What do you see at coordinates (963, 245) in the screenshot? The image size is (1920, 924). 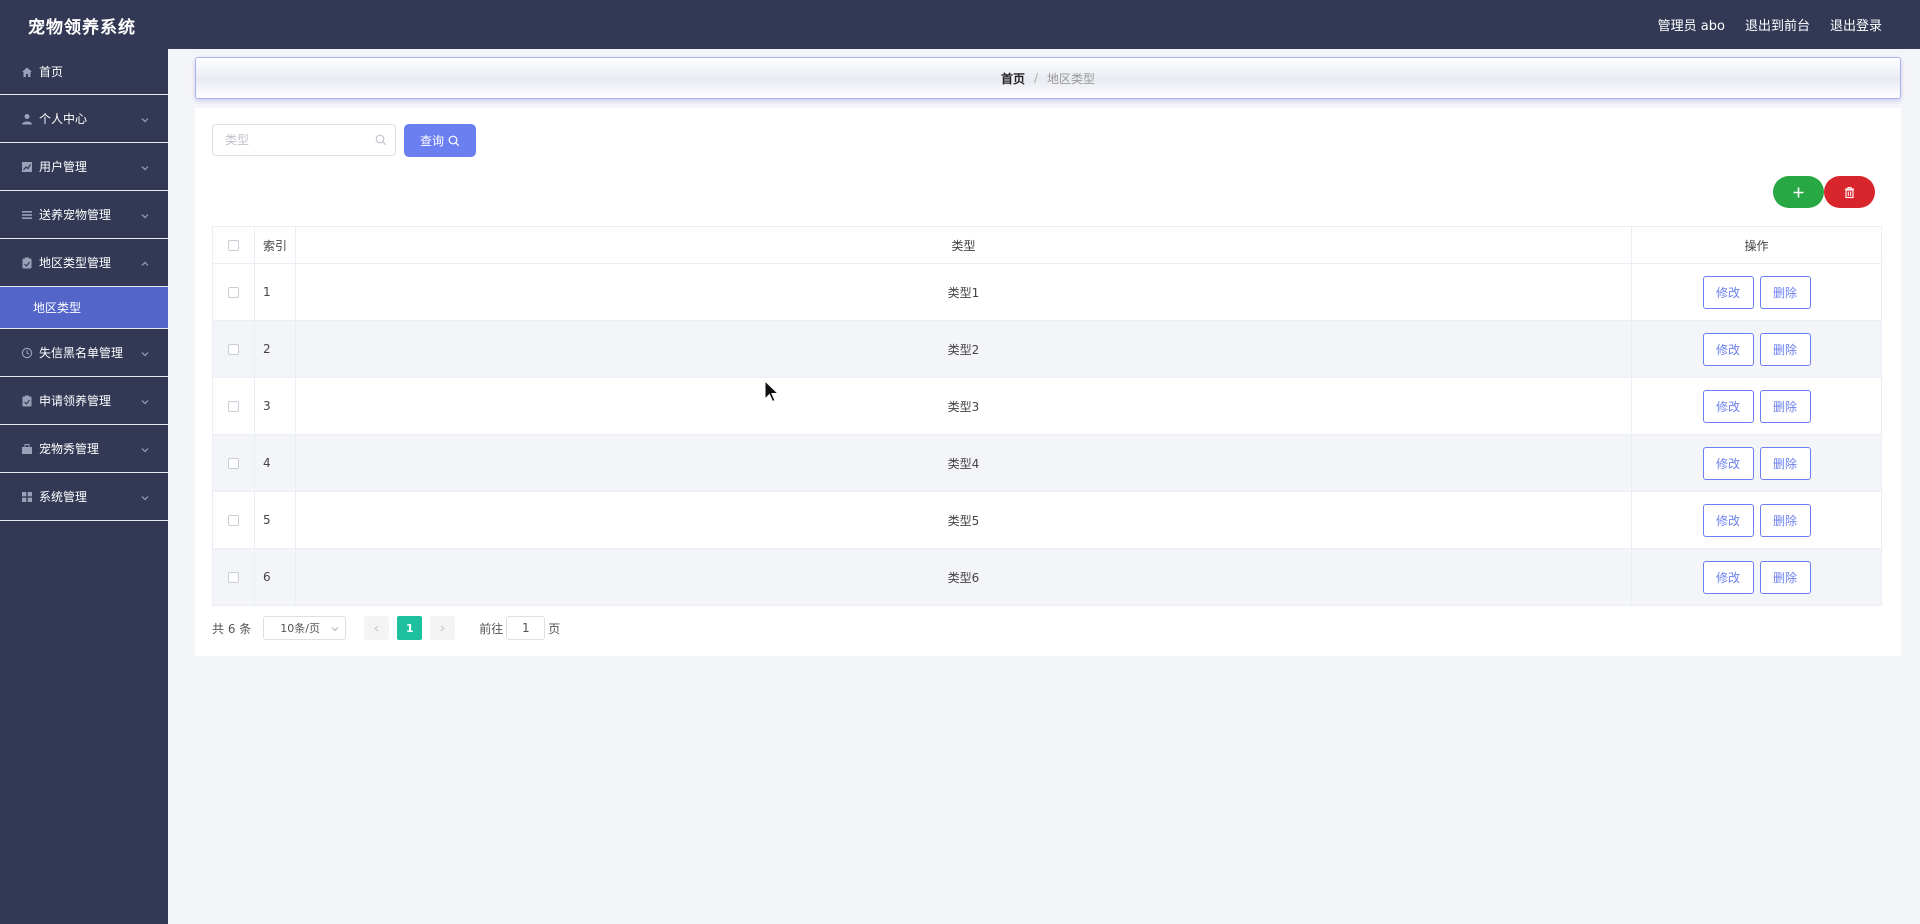 I see `column-header-type: 类型` at bounding box center [963, 245].